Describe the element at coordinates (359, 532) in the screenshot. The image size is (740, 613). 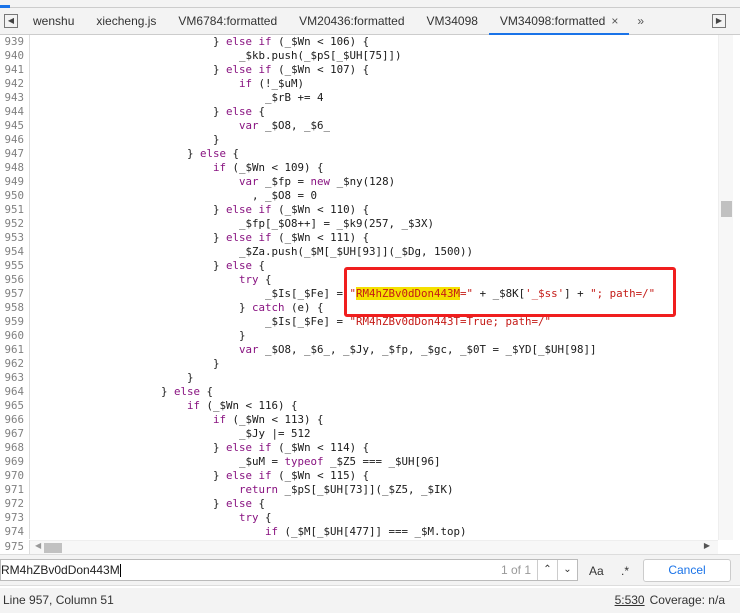
I see `code-line: 974 if (_$M[_$UH[477]] === _$M.top)` at that location.